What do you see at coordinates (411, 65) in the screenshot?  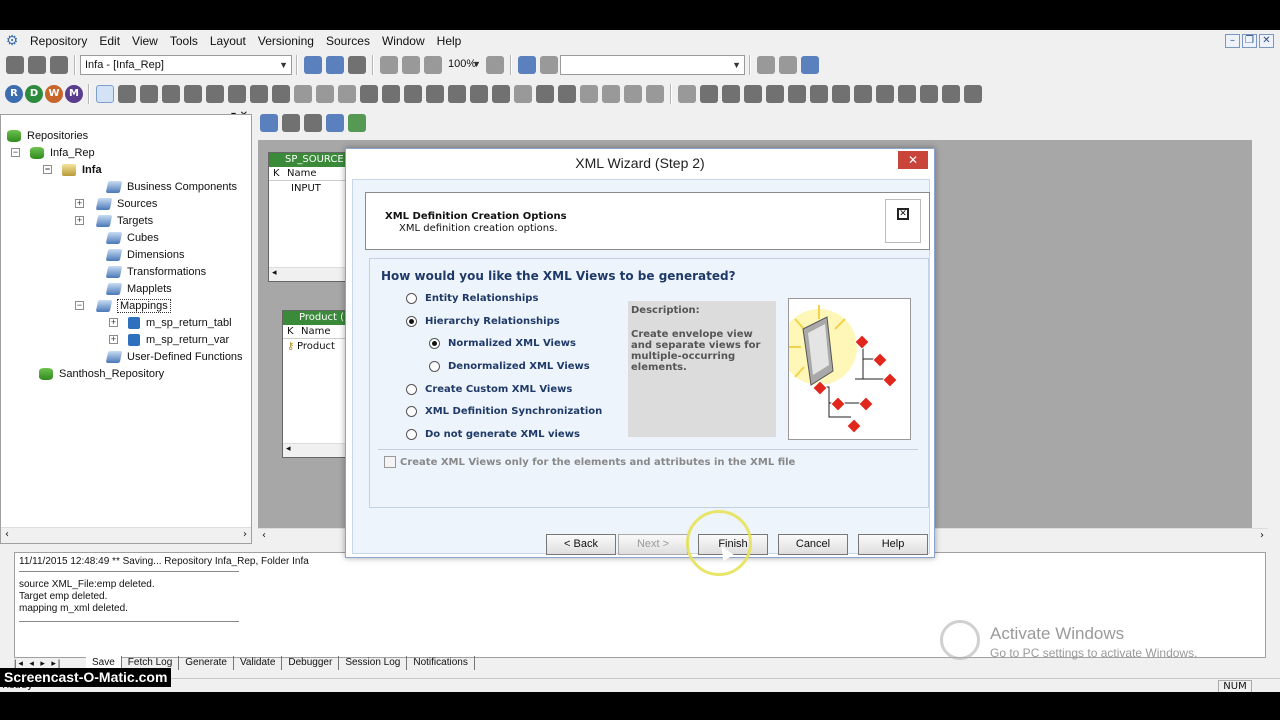 I see `zoom-out-icon` at bounding box center [411, 65].